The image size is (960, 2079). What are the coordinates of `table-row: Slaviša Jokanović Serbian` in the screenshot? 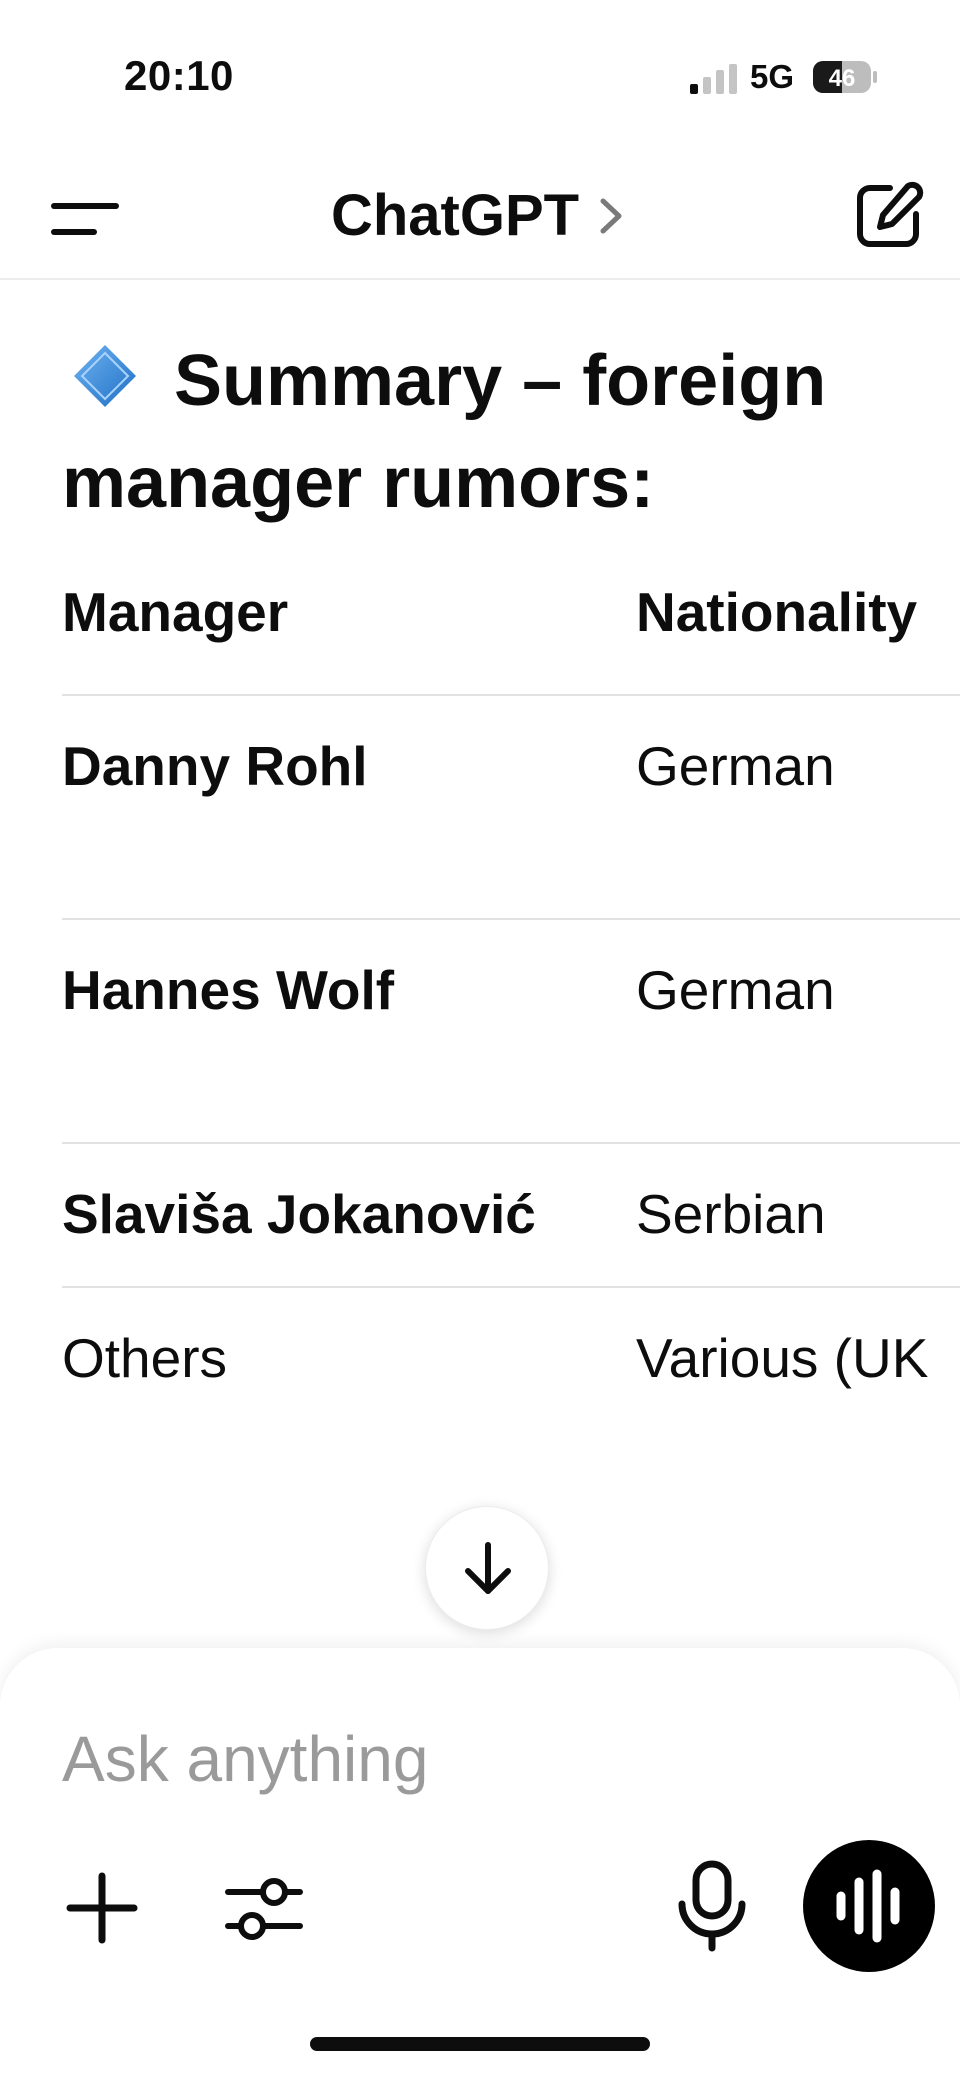 It's located at (511, 1215).